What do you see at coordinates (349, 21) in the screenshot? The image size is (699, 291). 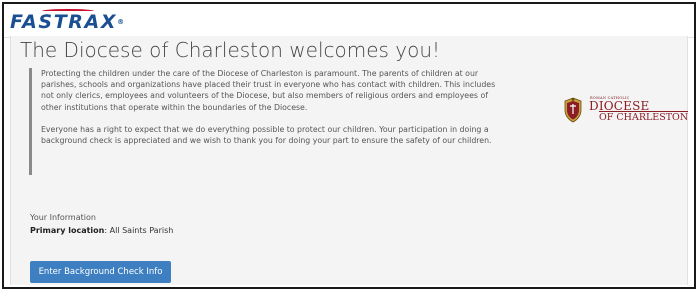 I see `top-header: FASTRAX®` at bounding box center [349, 21].